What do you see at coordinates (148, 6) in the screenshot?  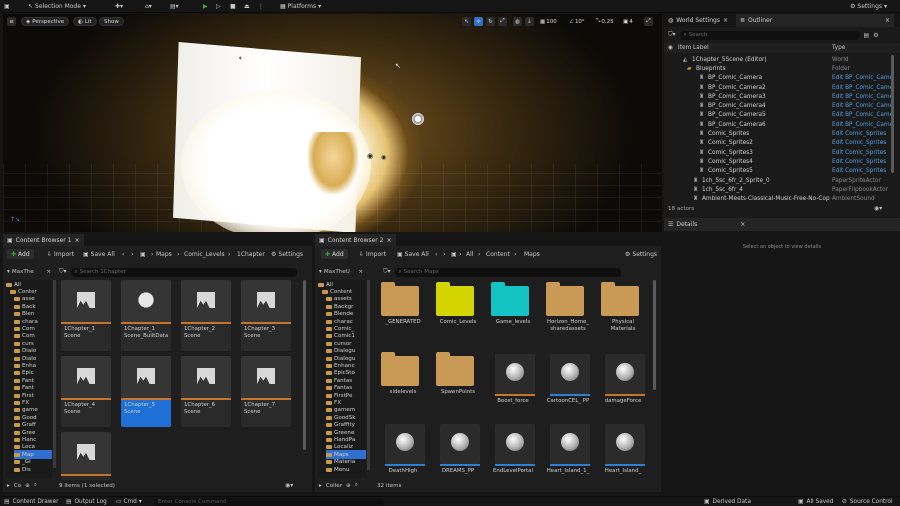 I see `blueprint-icon: ⌂▾` at bounding box center [148, 6].